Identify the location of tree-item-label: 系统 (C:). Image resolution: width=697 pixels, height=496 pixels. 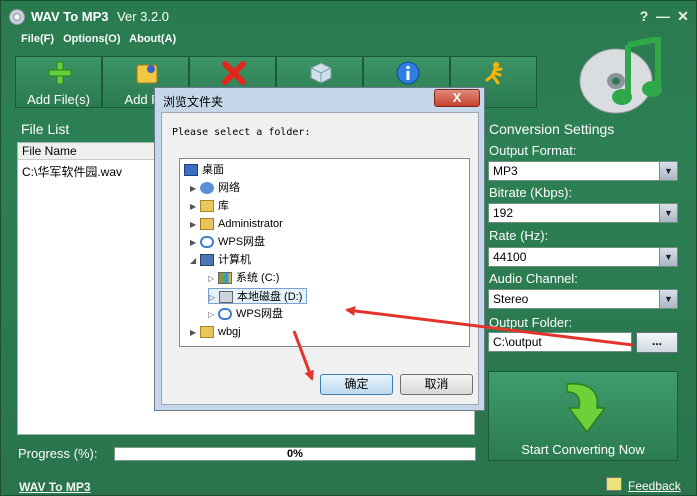
(258, 278).